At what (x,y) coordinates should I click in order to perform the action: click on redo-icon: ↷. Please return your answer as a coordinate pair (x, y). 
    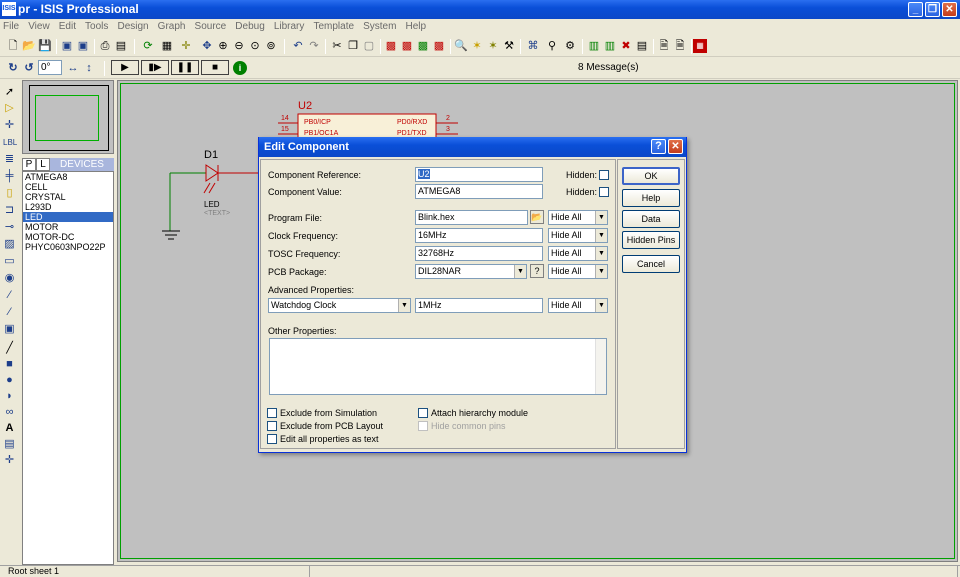
    Looking at the image, I should click on (314, 46).